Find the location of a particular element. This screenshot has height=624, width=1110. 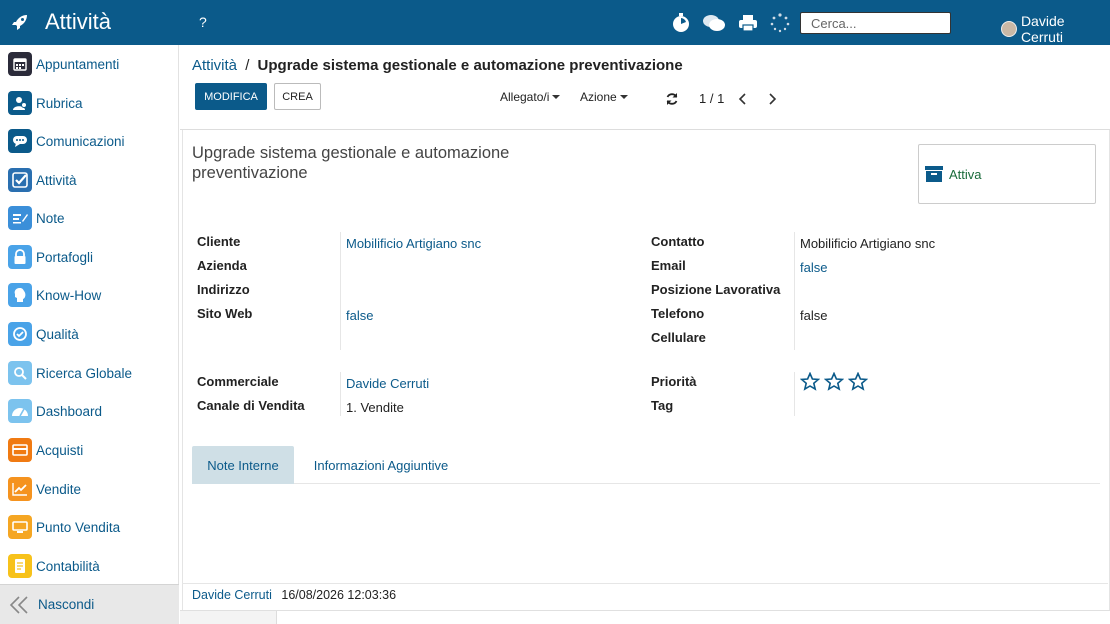

status-label: Attiva is located at coordinates (965, 174).